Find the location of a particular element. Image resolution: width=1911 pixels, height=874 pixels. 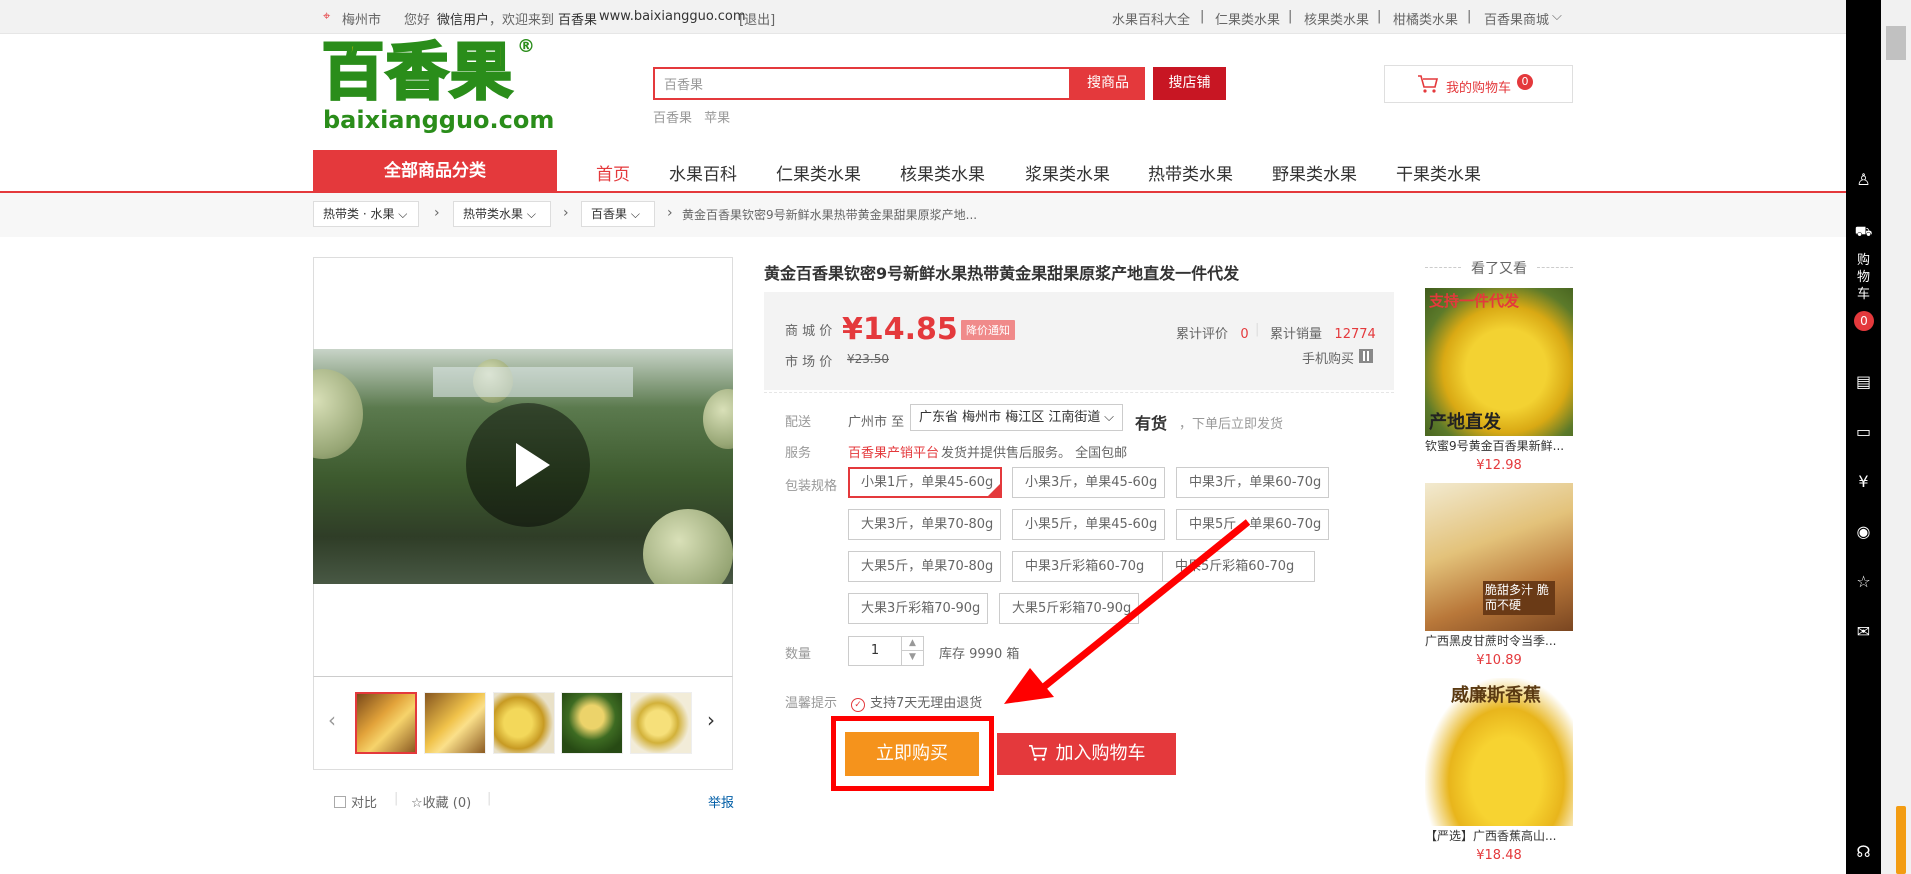

quantity-label: 数量 is located at coordinates (798, 654).